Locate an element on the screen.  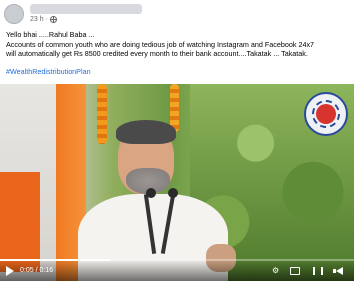
author-name-redacted is located at coordinates (86, 9).